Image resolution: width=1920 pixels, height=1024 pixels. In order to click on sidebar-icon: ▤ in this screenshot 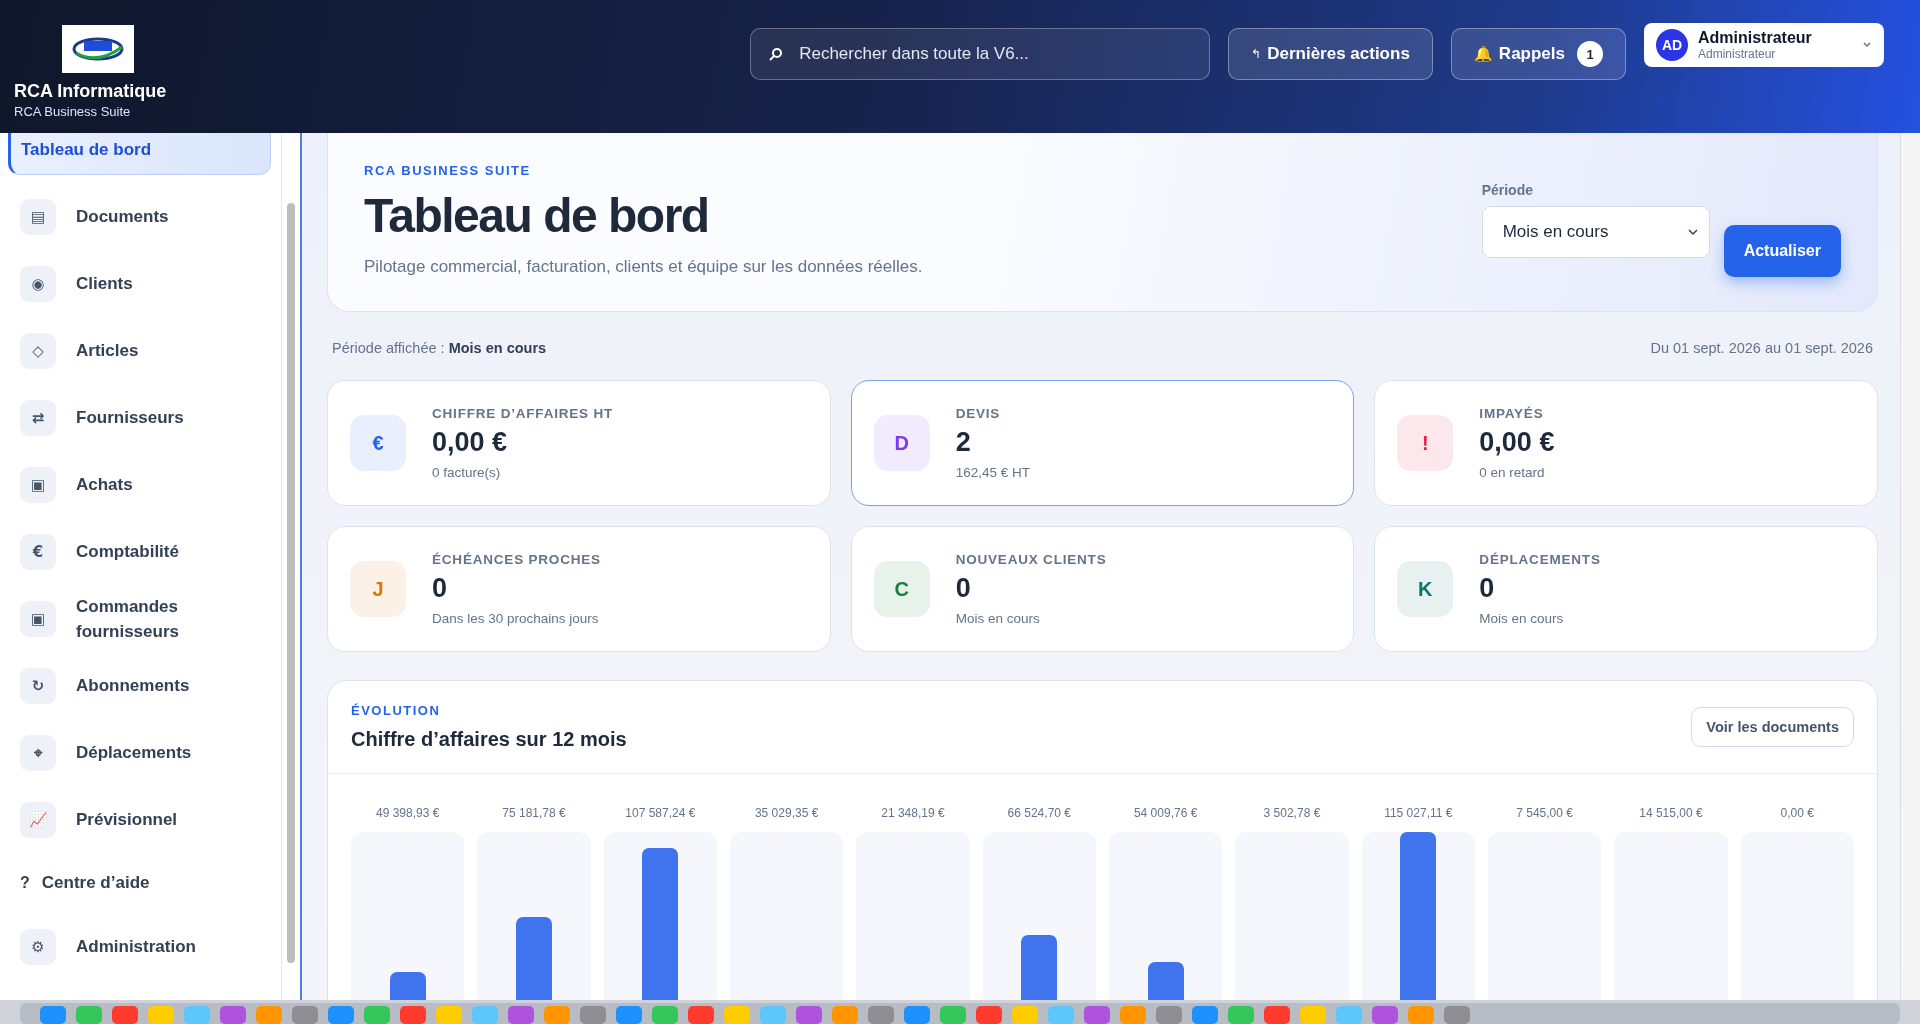, I will do `click(38, 216)`.